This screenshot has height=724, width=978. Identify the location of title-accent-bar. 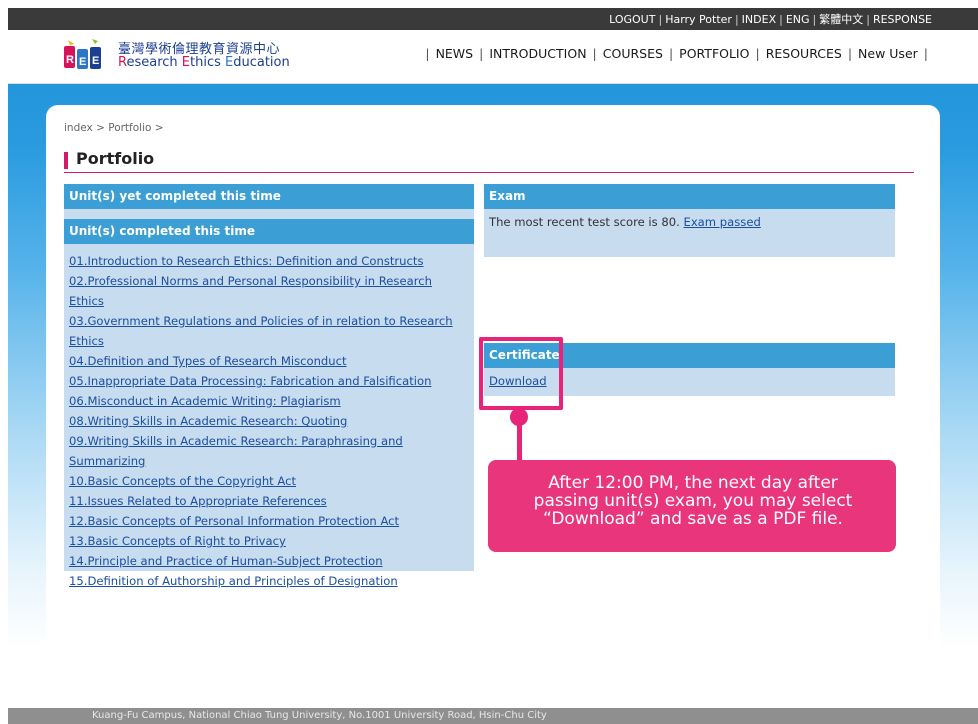
(66, 160).